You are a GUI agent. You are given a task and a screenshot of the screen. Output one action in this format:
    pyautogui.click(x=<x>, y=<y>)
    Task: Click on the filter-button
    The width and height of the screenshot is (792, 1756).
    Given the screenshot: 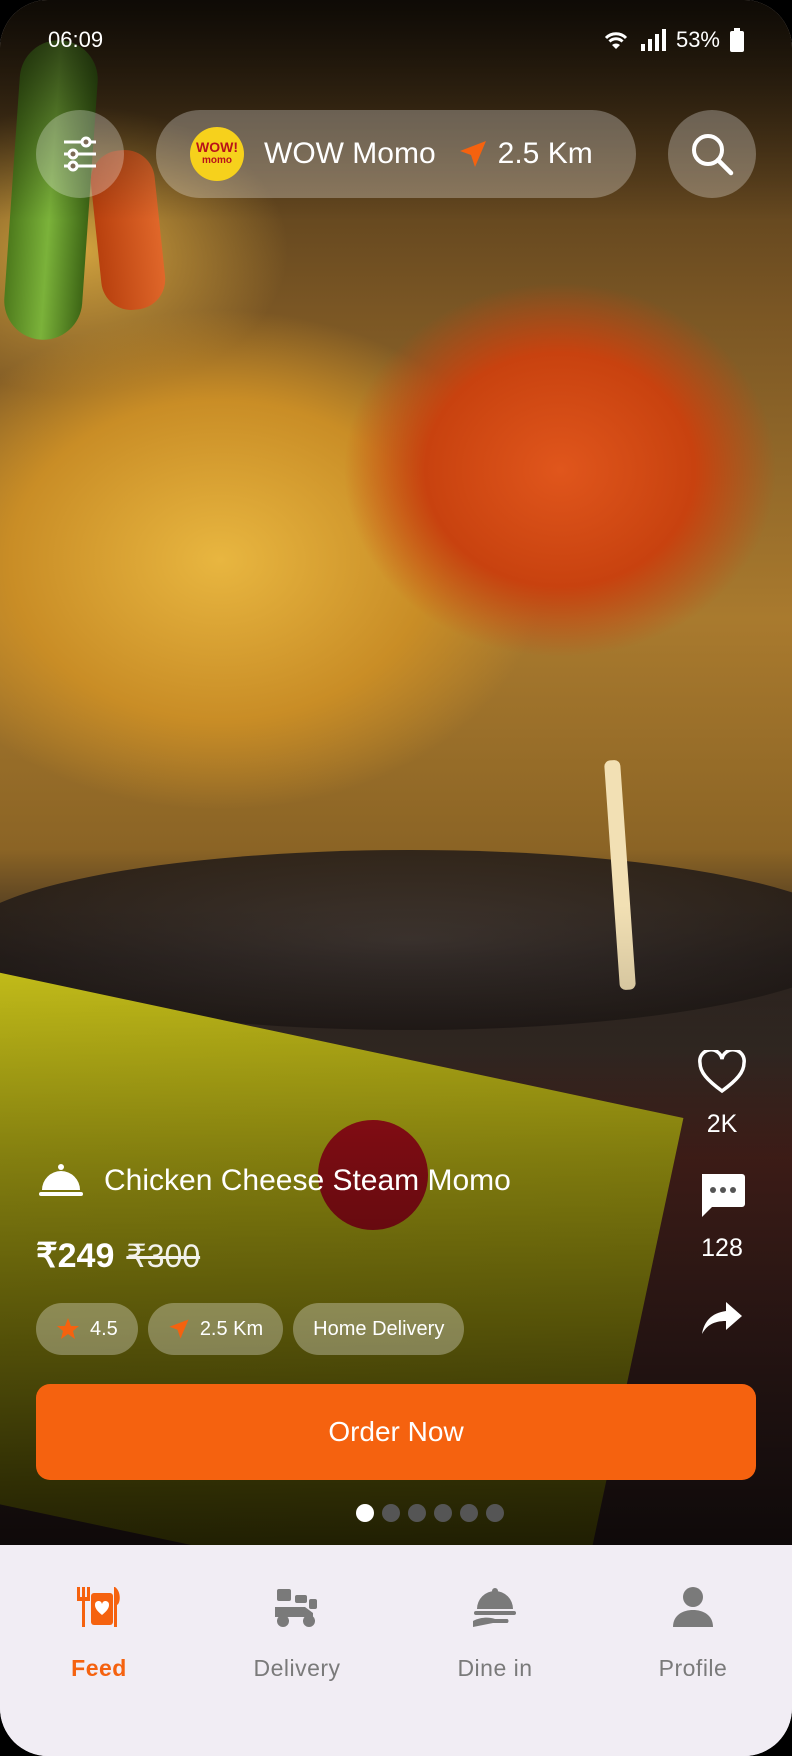 What is the action you would take?
    pyautogui.click(x=80, y=154)
    